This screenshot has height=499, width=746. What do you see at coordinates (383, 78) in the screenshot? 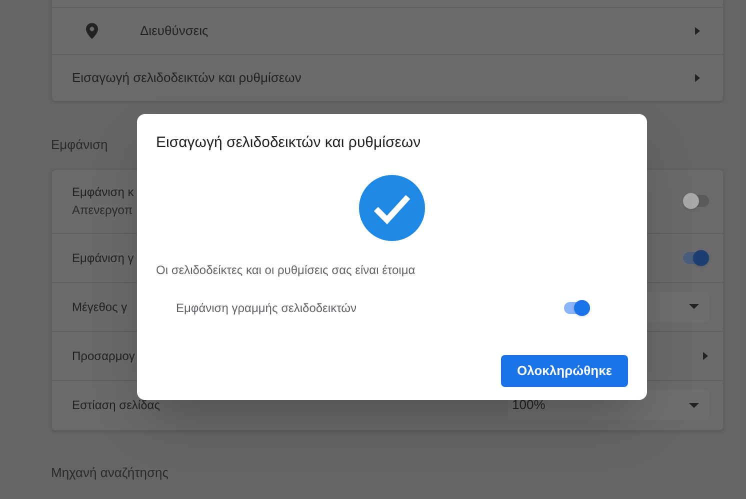
I see `import-settings-link: Εισαγωγή σελιδοδεικτών και ρυθμίσεων` at bounding box center [383, 78].